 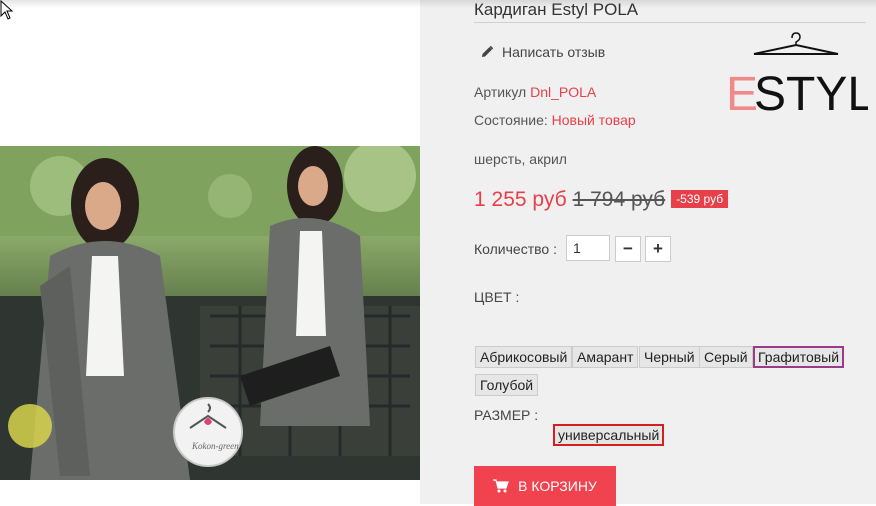 What do you see at coordinates (507, 385) in the screenshot?
I see `color-option-light-blue: Голубой` at bounding box center [507, 385].